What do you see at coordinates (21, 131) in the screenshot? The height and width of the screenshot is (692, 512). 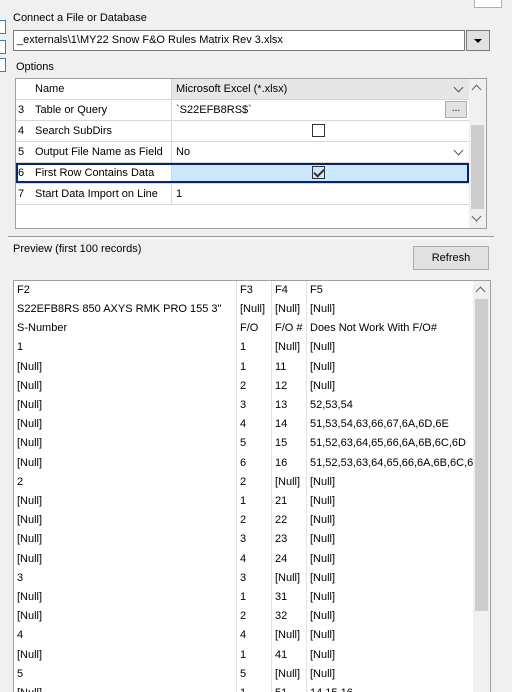 I see `option-num: 4` at bounding box center [21, 131].